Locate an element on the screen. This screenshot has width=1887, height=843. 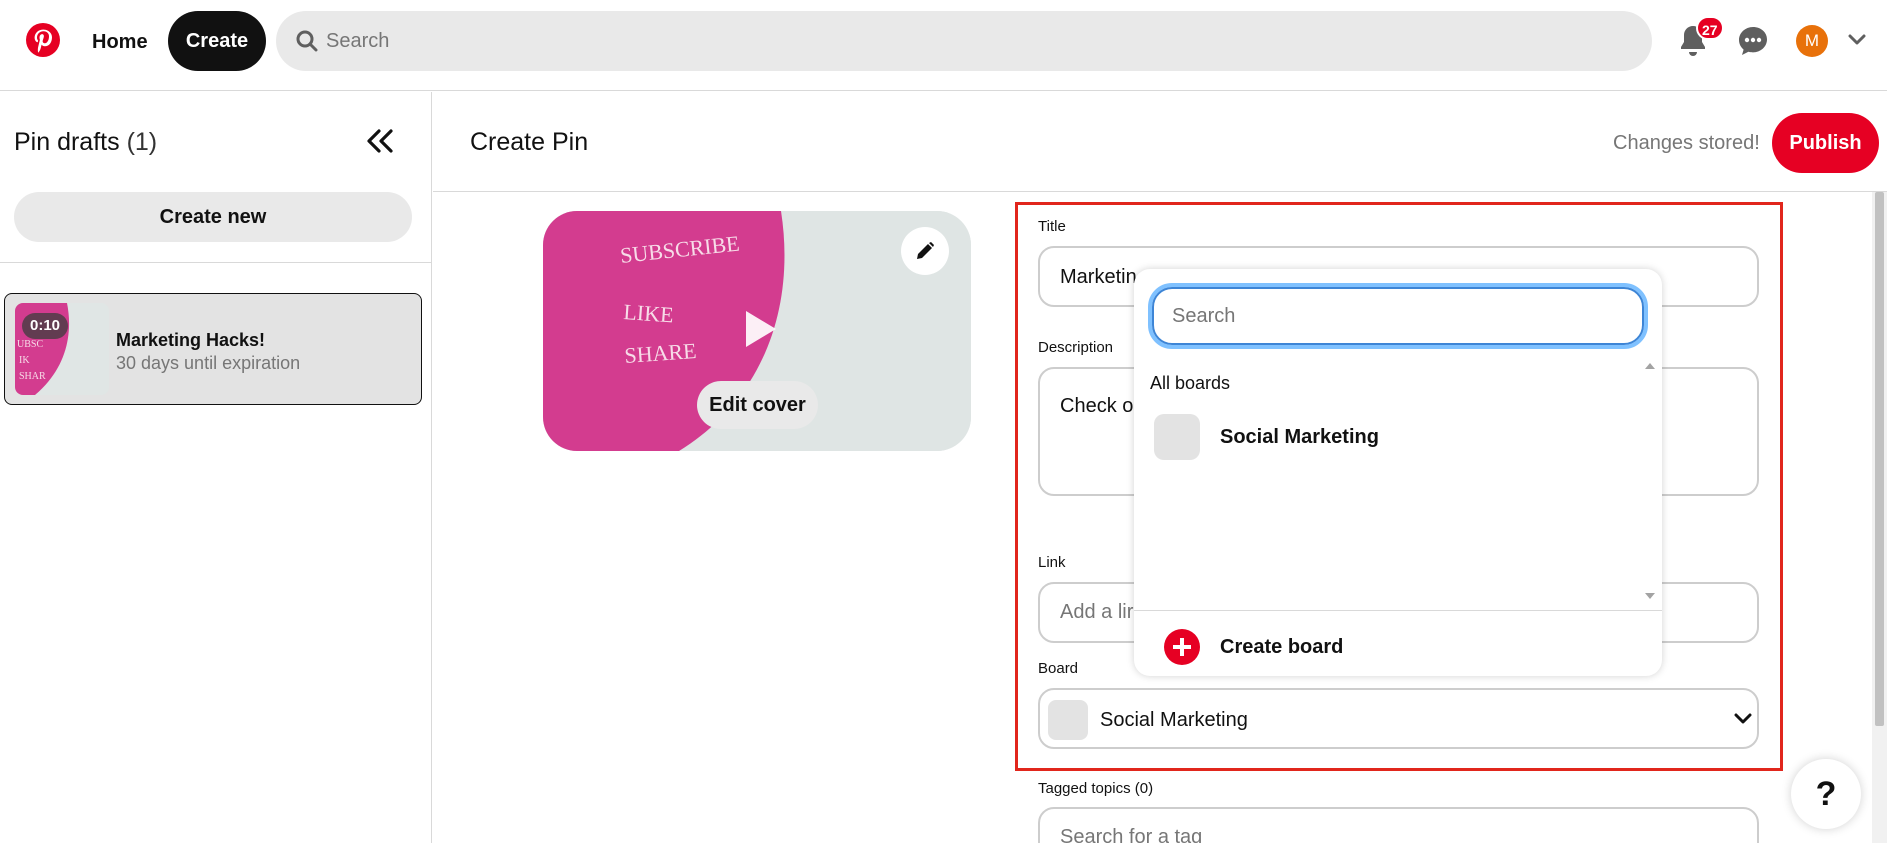
top-nav: Home Create 27 M is located at coordinates (943, 45).